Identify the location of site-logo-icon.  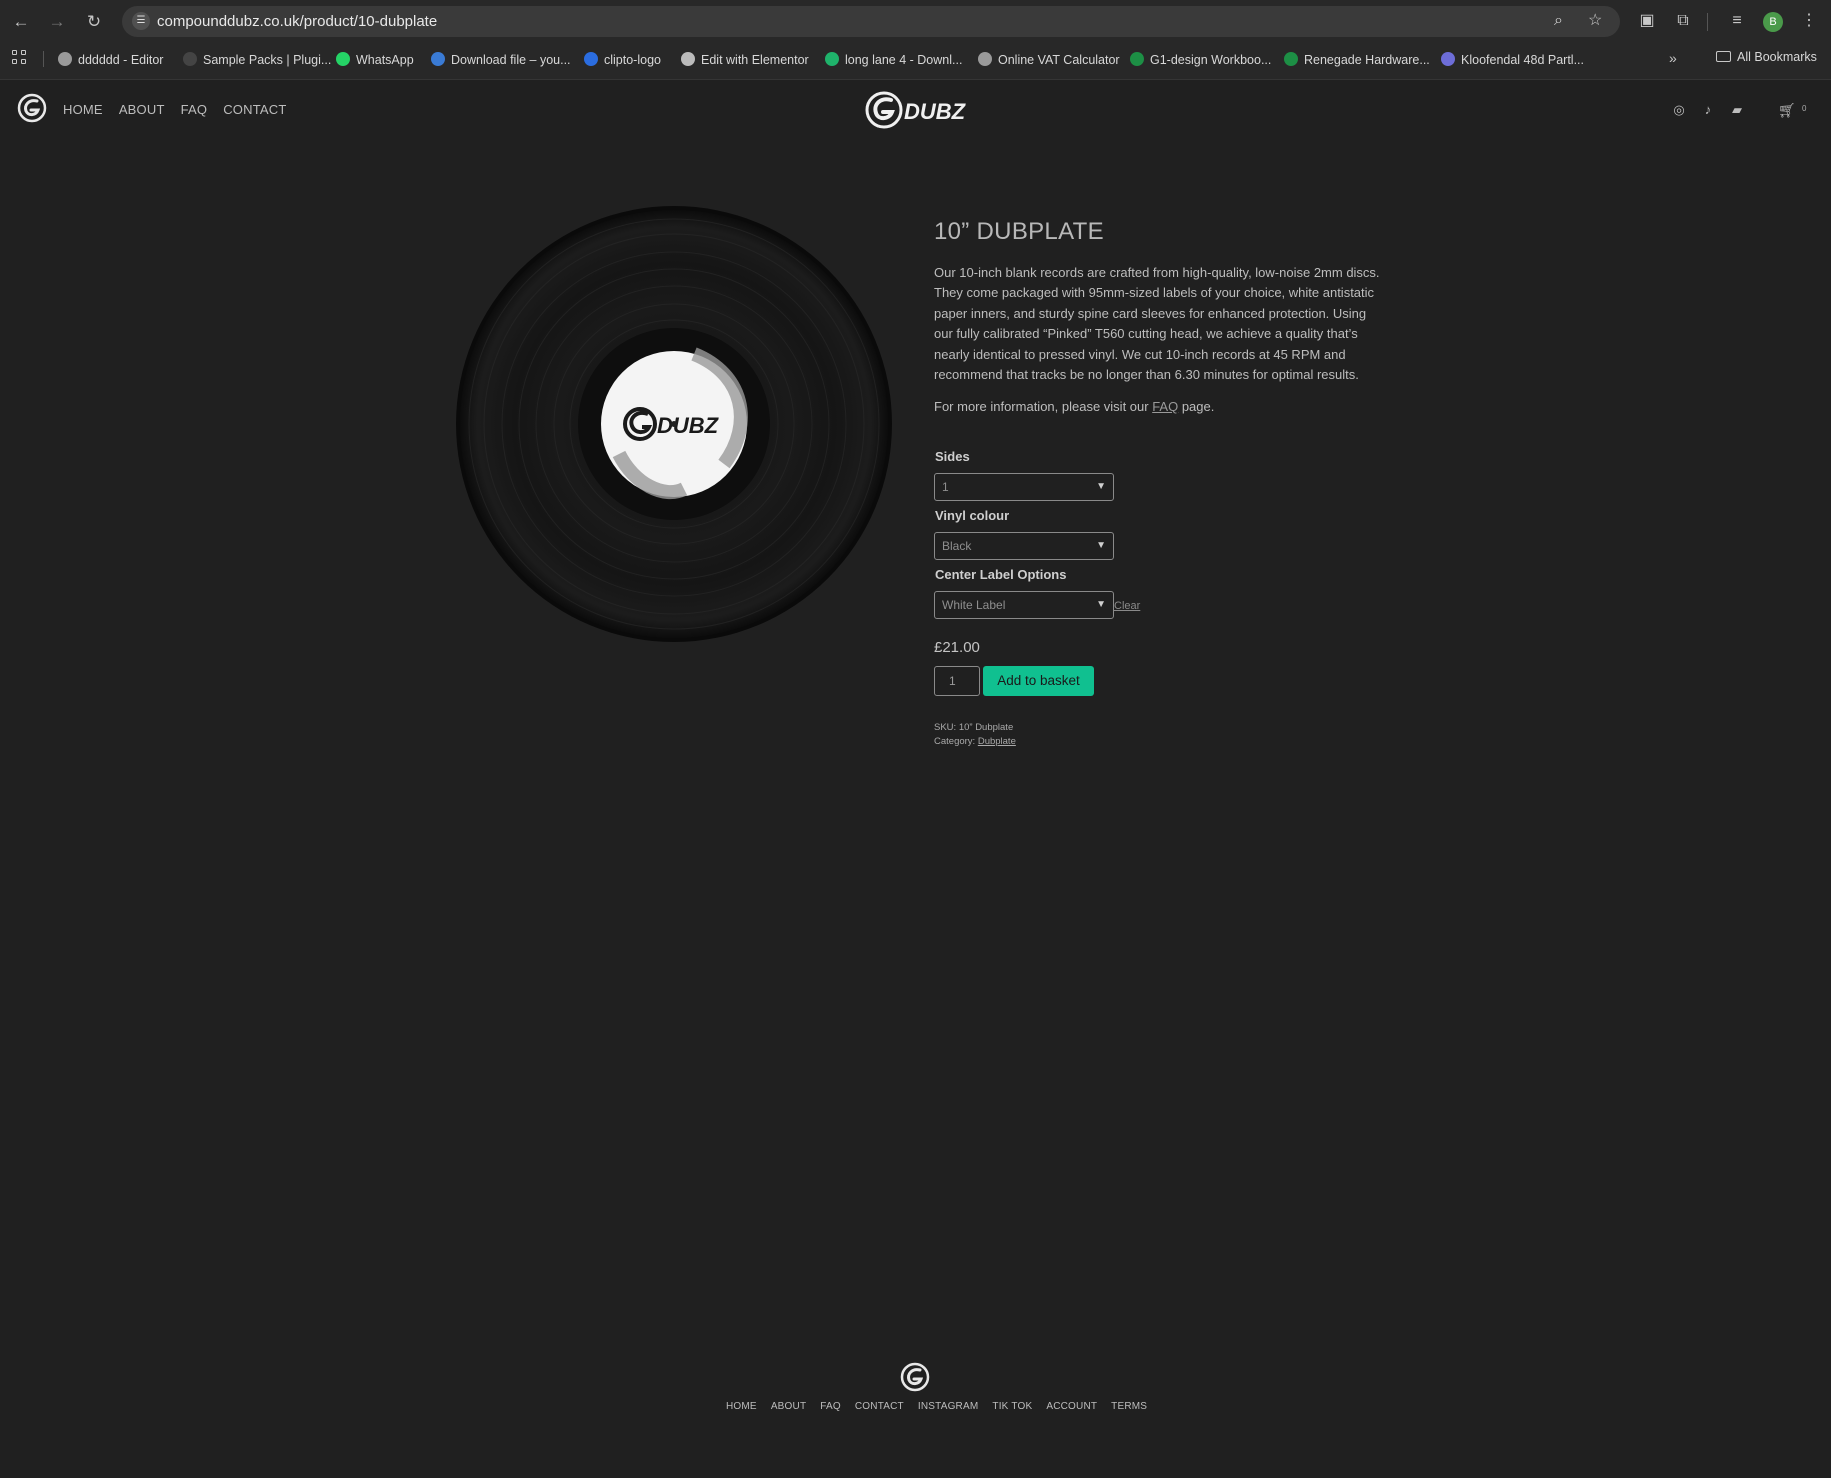
(32, 108).